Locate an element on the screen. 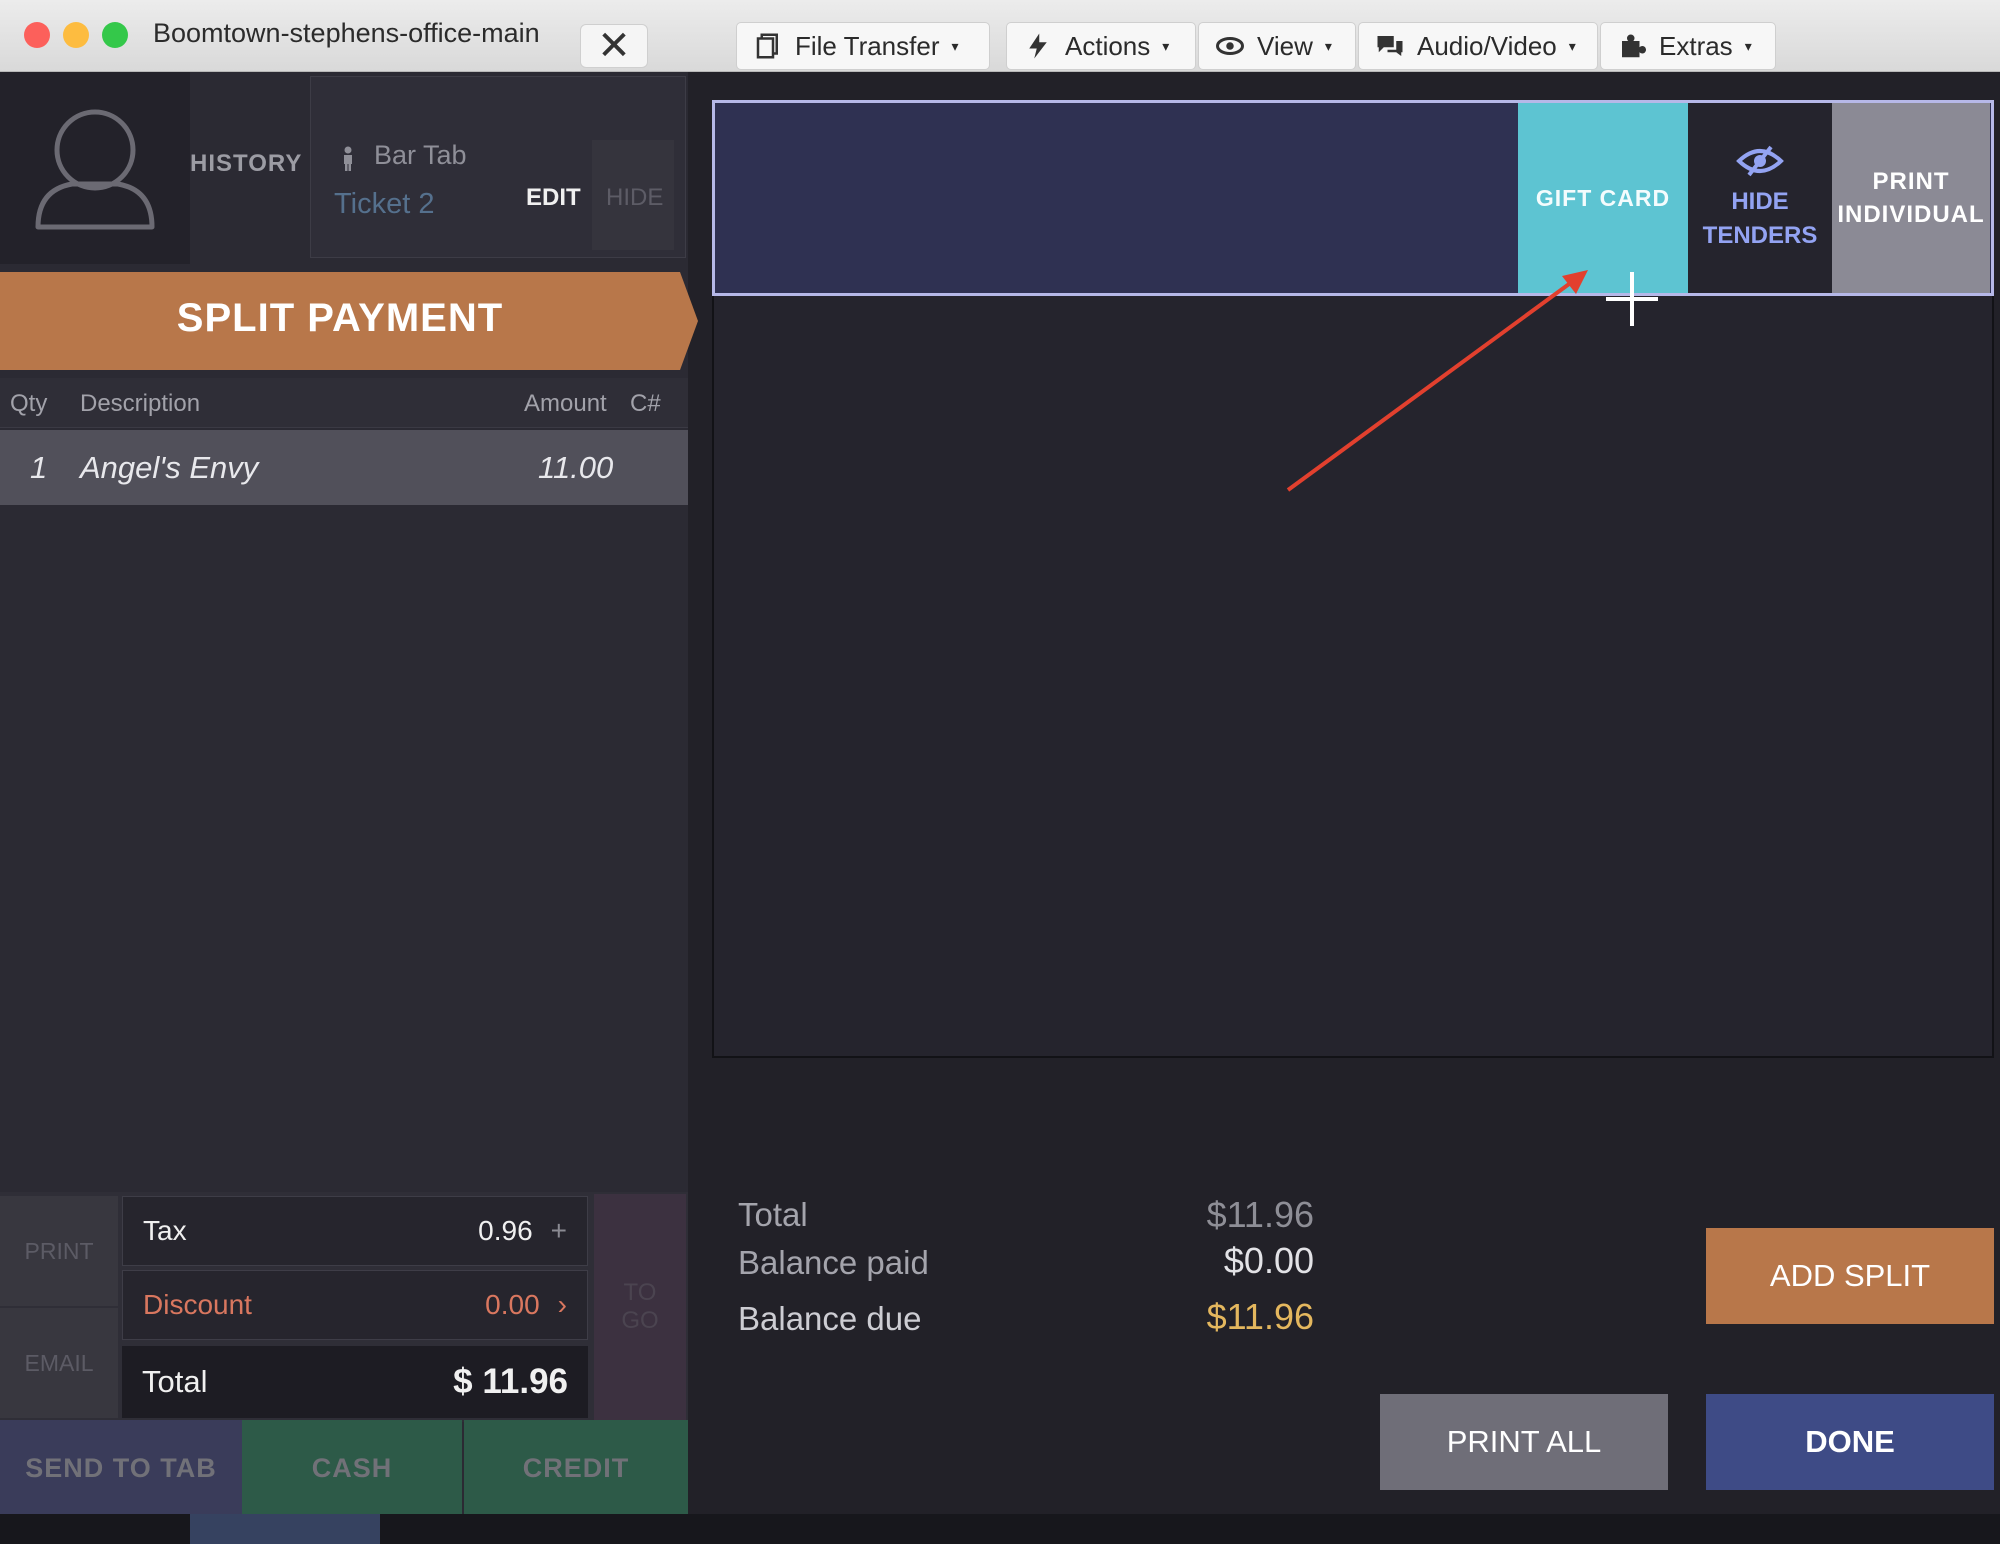  qty-header: Qty is located at coordinates (29, 403).